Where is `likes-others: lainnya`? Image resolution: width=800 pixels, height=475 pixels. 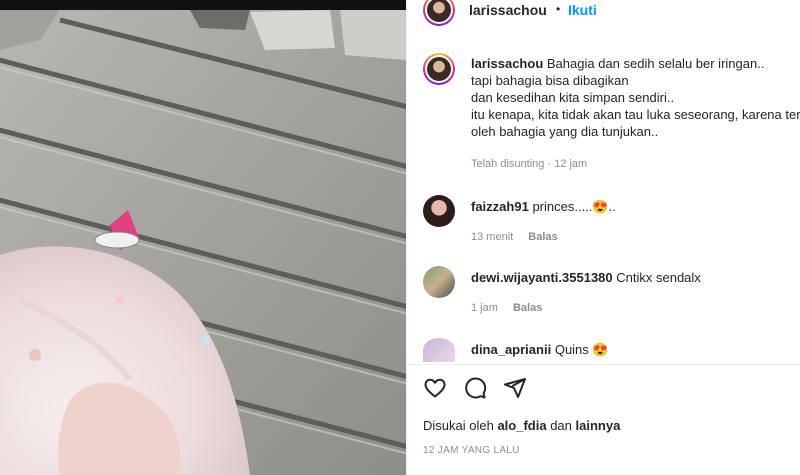
likes-others: lainnya is located at coordinates (598, 425).